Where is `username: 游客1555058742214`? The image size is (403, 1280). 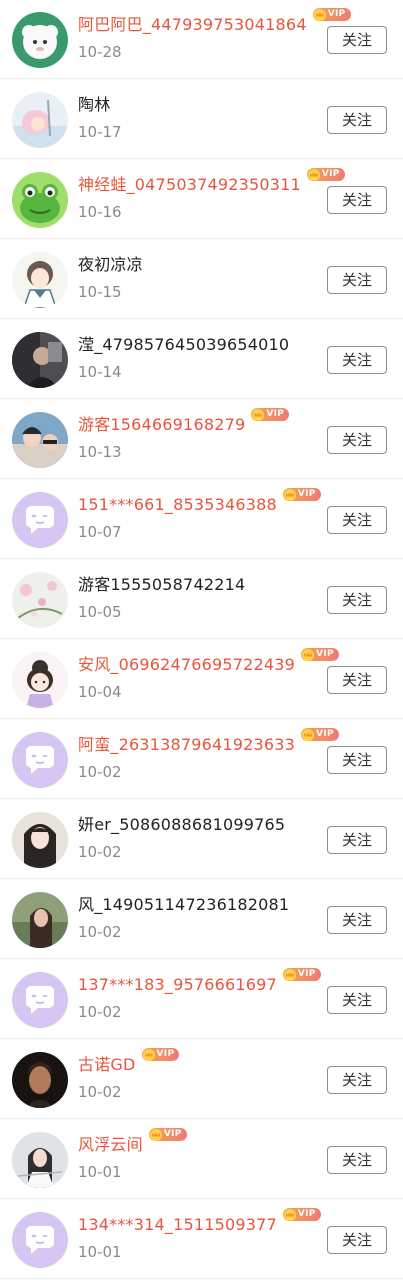
username: 游客1555058742214 is located at coordinates (161, 585).